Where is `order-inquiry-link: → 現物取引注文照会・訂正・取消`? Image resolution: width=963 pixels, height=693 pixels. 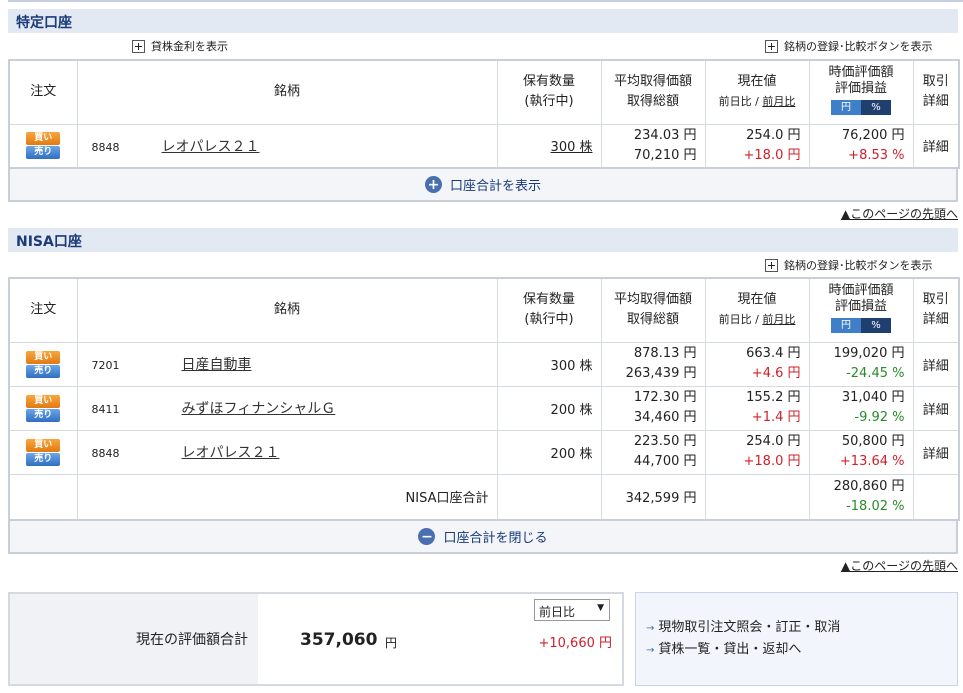 order-inquiry-link: → 現物取引注文照会・訂正・取消 is located at coordinates (801, 628).